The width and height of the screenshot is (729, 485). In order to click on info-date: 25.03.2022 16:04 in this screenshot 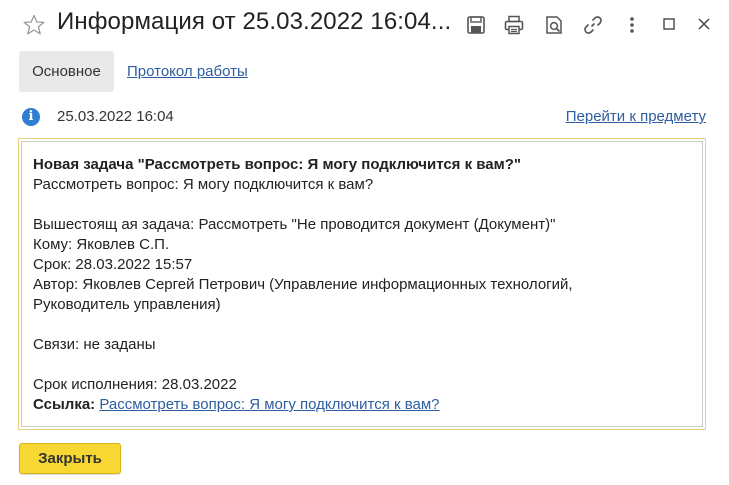, I will do `click(115, 116)`.